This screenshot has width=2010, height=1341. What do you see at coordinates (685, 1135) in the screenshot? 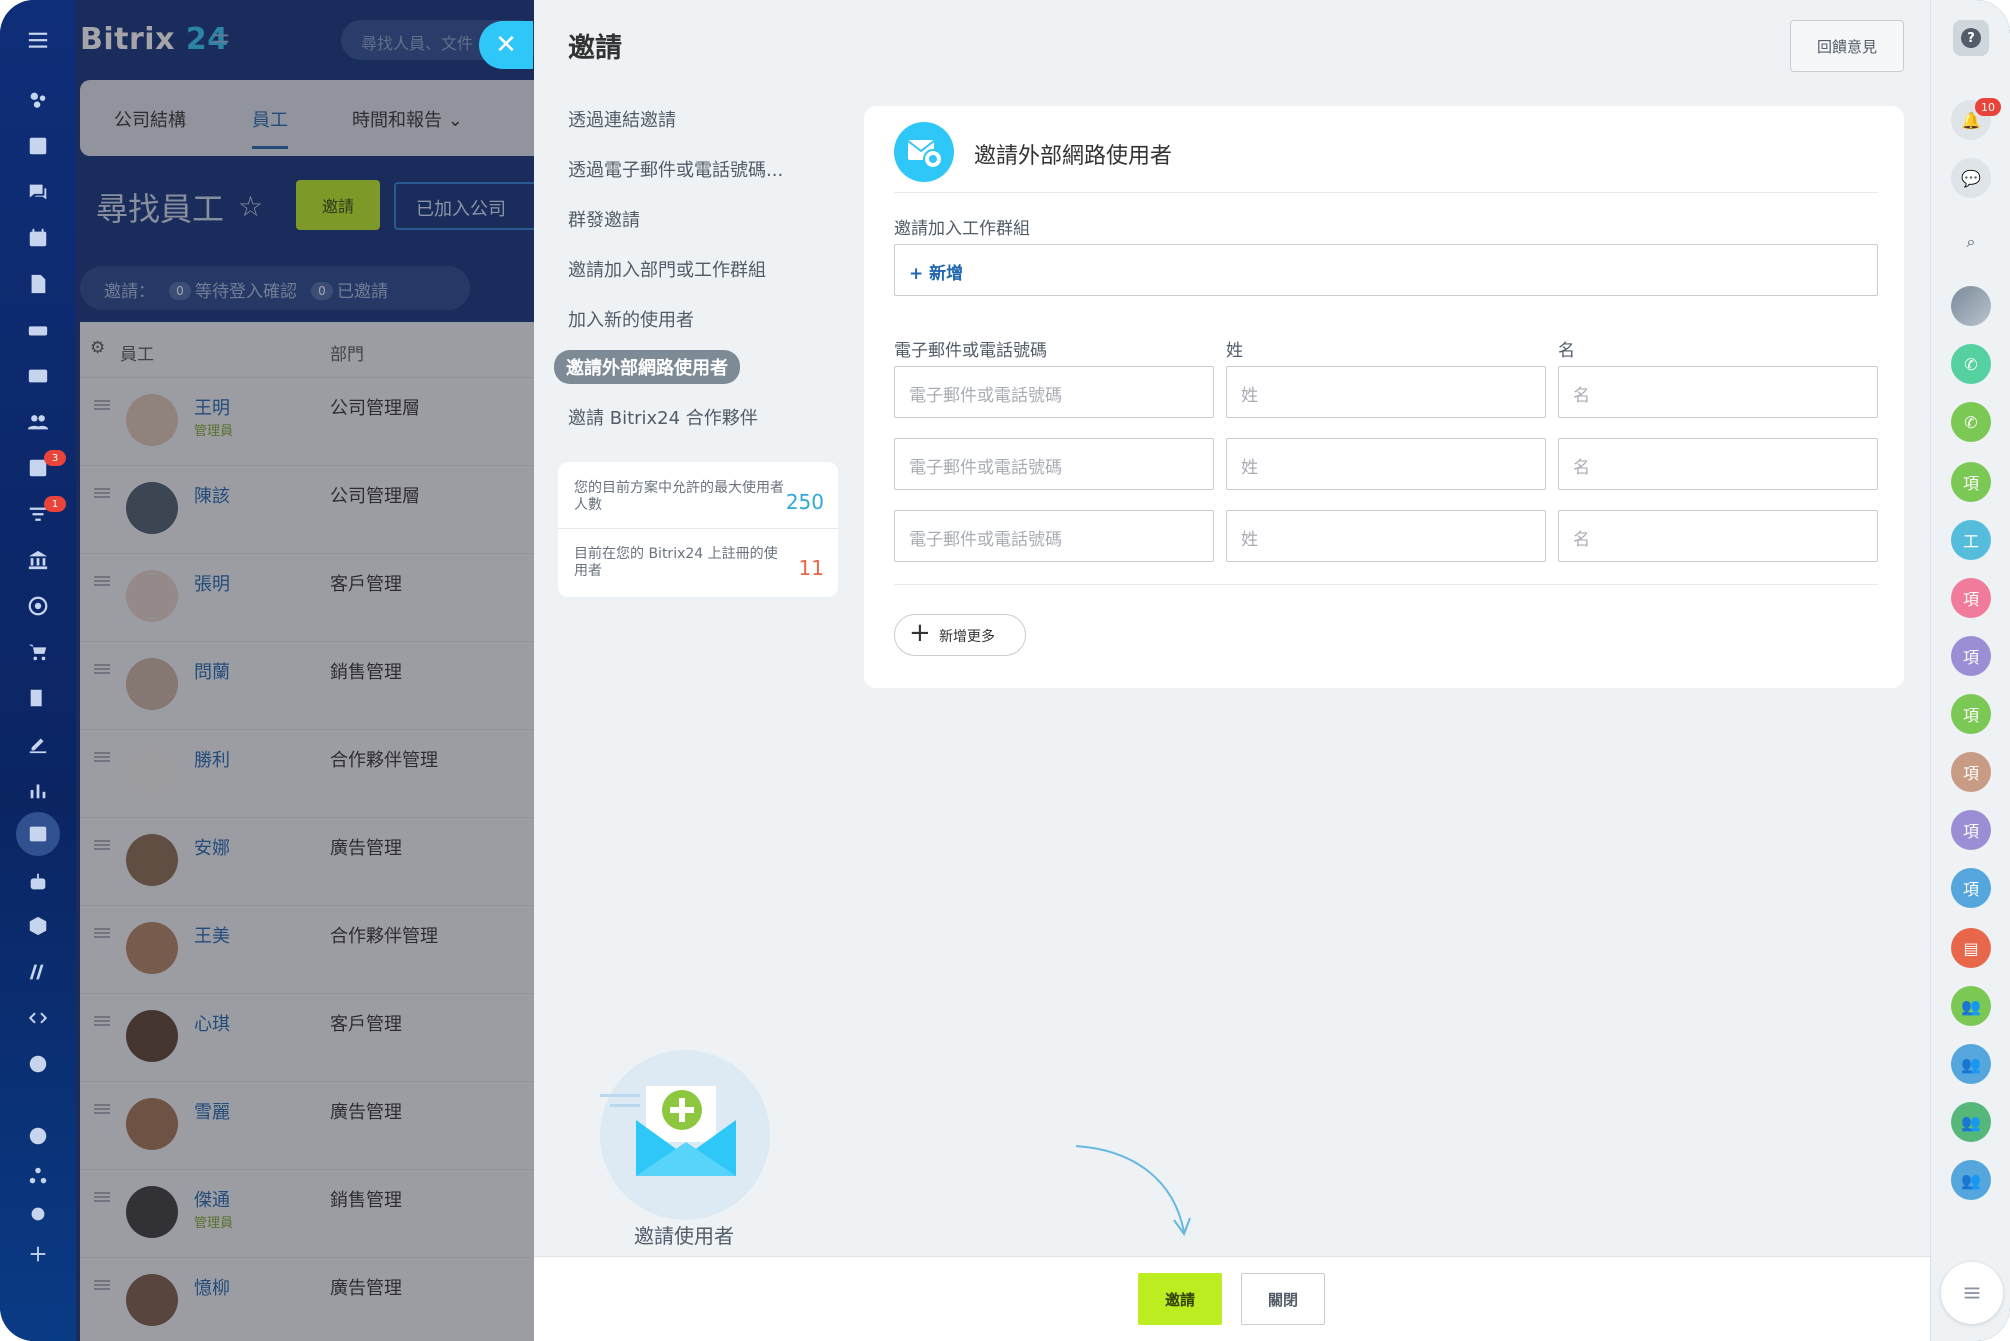
I see `invite-illustration` at bounding box center [685, 1135].